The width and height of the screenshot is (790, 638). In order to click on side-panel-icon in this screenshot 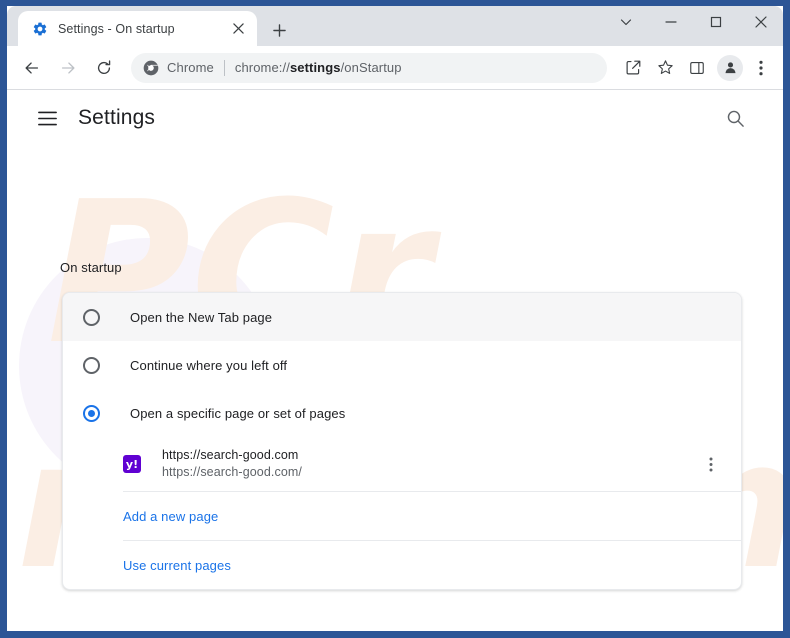, I will do `click(697, 68)`.